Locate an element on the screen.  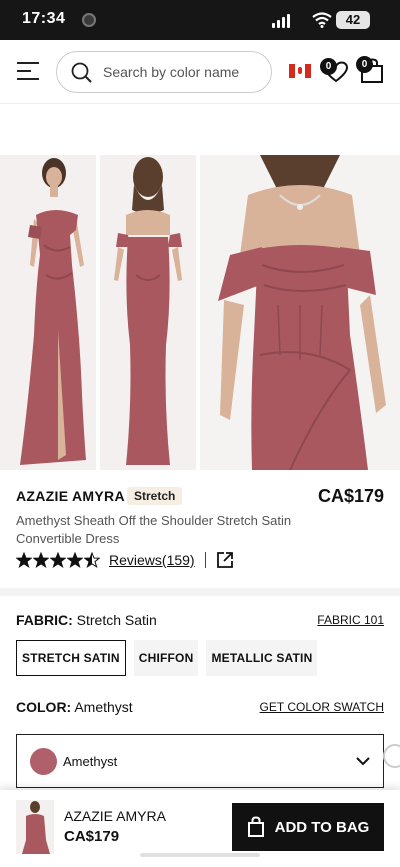
color-swatch is located at coordinates (43, 761).